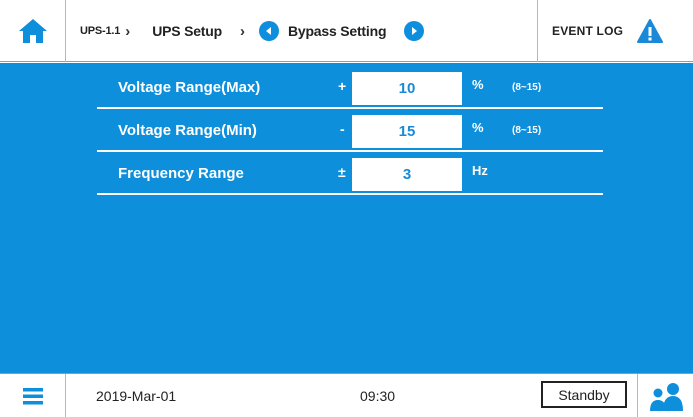  I want to click on time-display: 09:30, so click(378, 396).